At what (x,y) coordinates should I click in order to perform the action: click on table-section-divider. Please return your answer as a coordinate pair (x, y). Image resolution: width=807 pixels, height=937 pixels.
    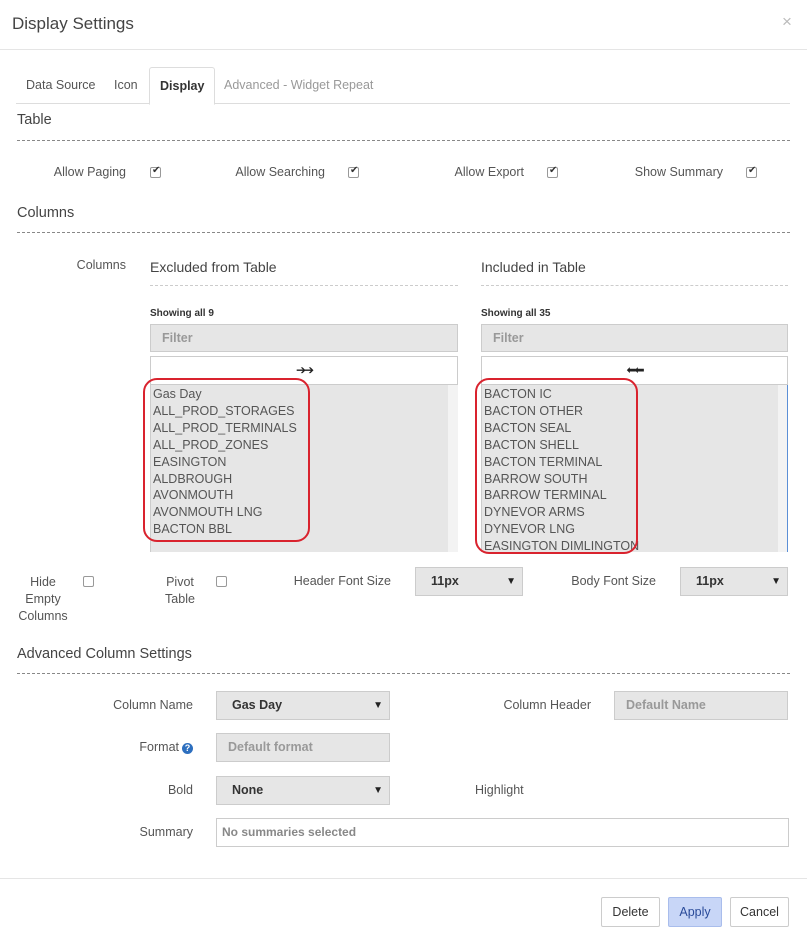
    Looking at the image, I should click on (403, 140).